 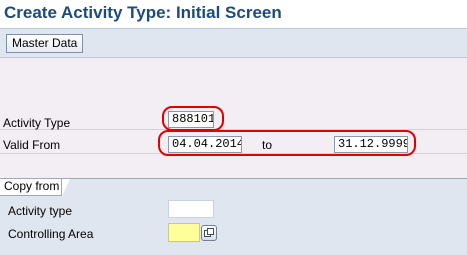 I want to click on copy-from-tab: Copy from, so click(x=31, y=187).